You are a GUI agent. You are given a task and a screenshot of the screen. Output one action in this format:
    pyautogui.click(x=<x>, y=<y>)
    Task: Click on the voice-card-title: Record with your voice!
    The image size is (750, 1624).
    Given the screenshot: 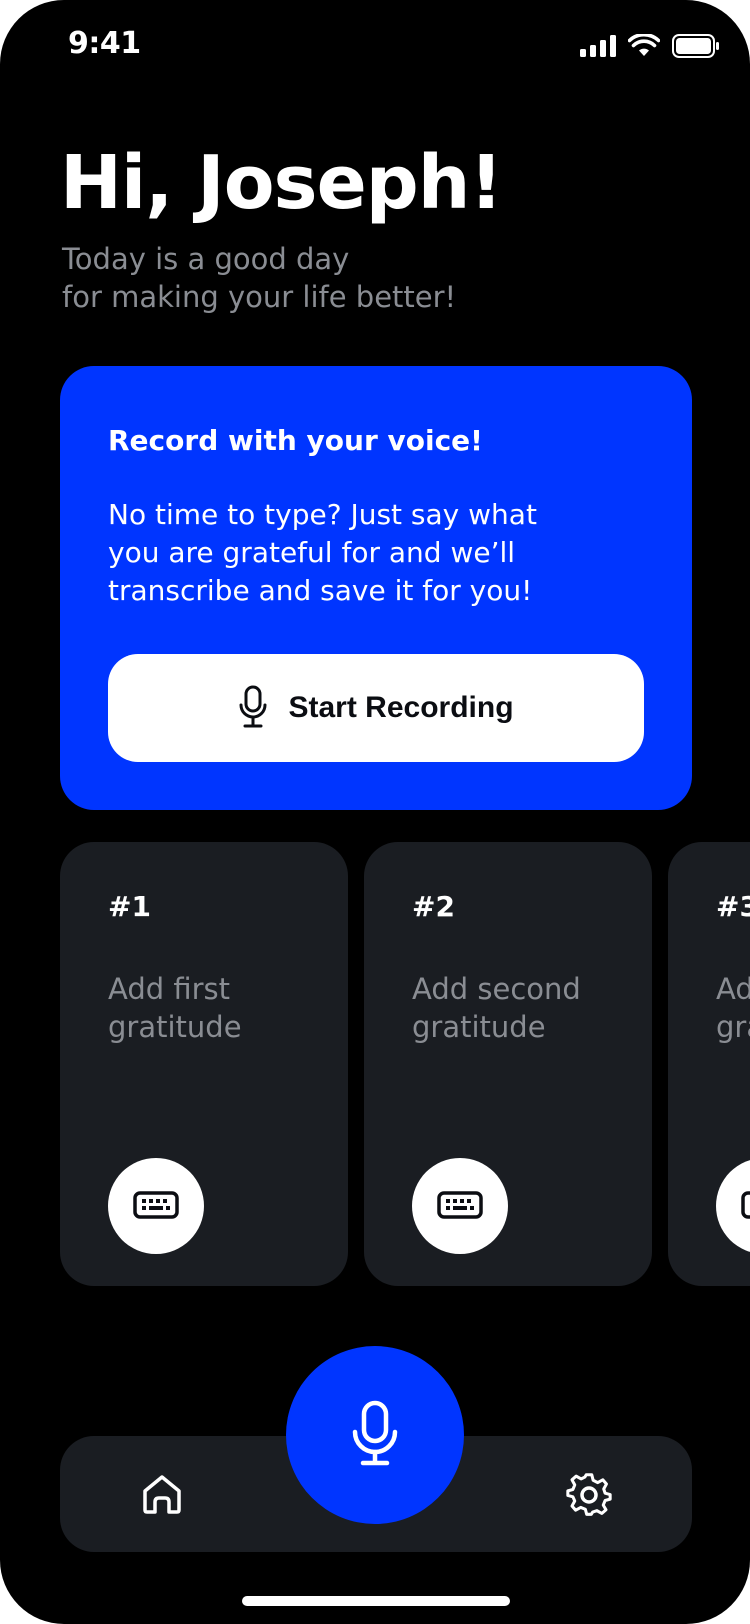 What is the action you would take?
    pyautogui.click(x=295, y=440)
    